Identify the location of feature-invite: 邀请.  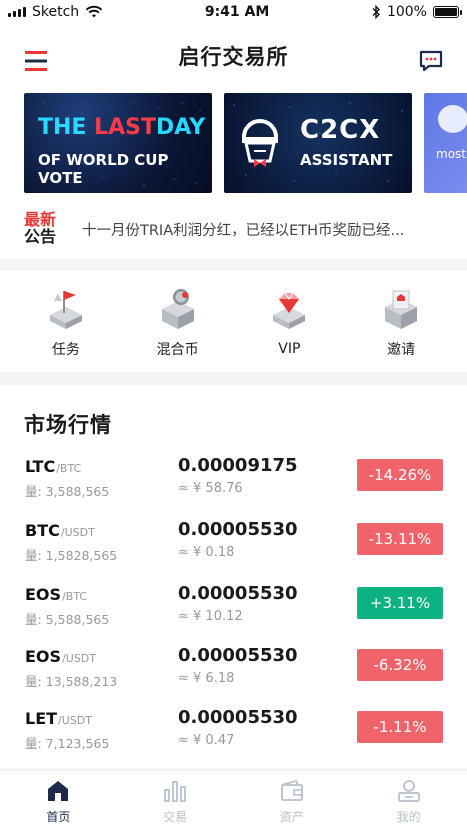
(401, 322).